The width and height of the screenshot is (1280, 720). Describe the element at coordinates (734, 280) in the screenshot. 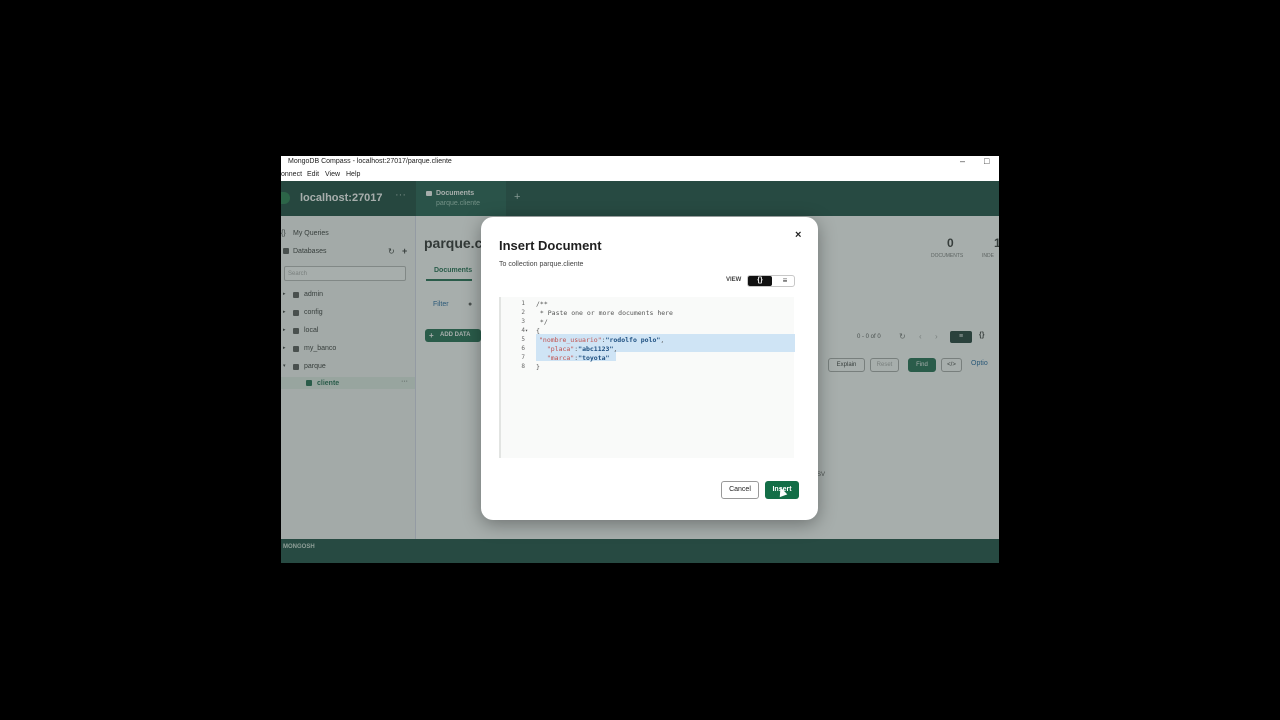

I see `view-label: VIEW` at that location.